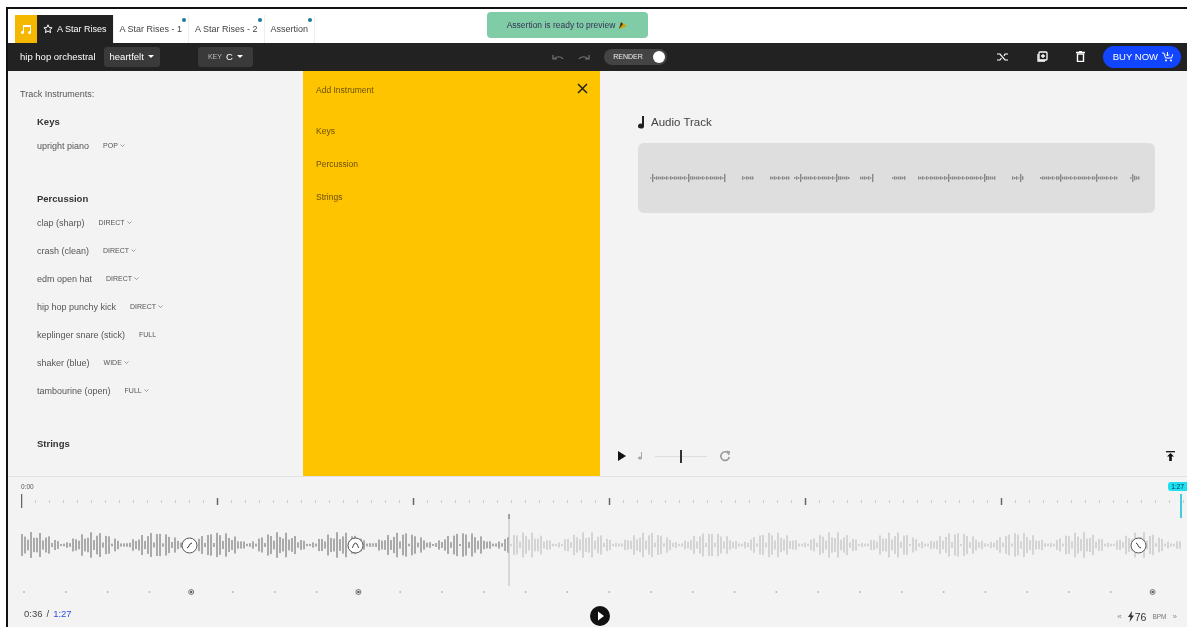  Describe the element at coordinates (77, 306) in the screenshot. I see `instrument-name: hip hop punchy kick` at that location.